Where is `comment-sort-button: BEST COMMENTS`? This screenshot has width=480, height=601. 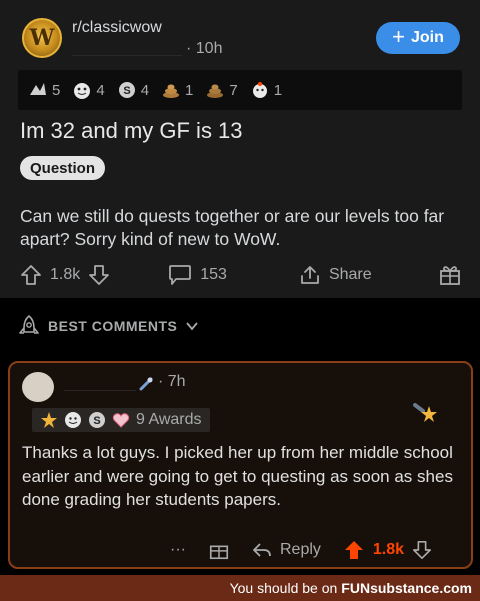 comment-sort-button: BEST COMMENTS is located at coordinates (108, 326).